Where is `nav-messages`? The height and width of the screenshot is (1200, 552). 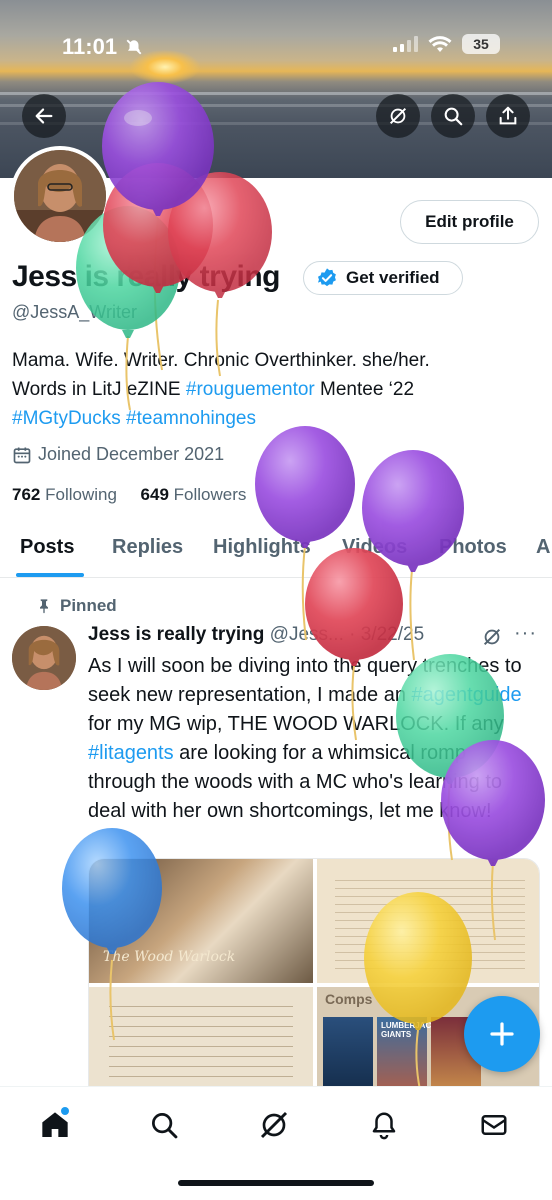
nav-messages is located at coordinates (494, 1125).